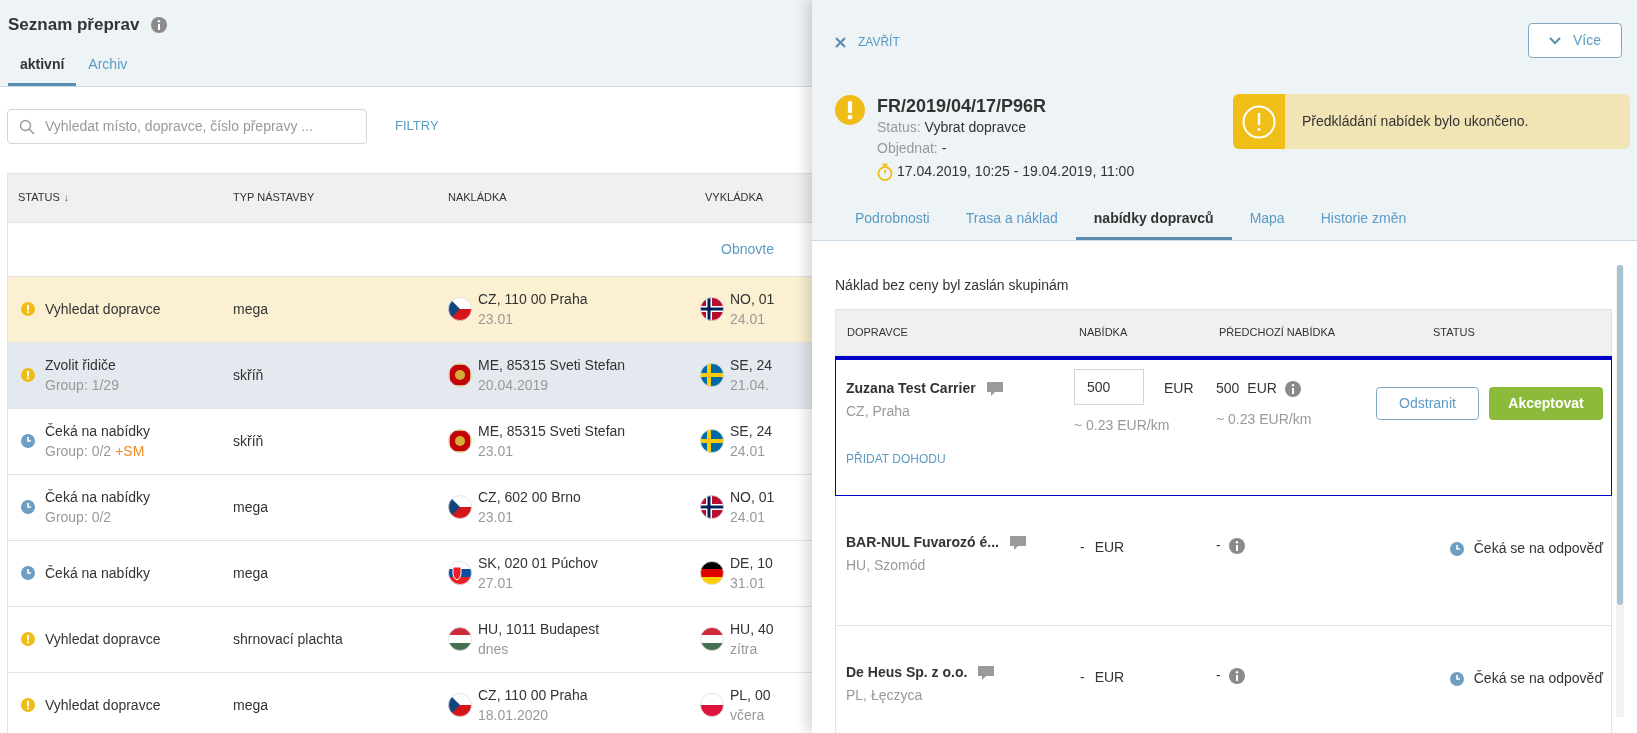 The height and width of the screenshot is (733, 1637). Describe the element at coordinates (103, 309) in the screenshot. I see `status-text: Vyhledat dopravce` at that location.